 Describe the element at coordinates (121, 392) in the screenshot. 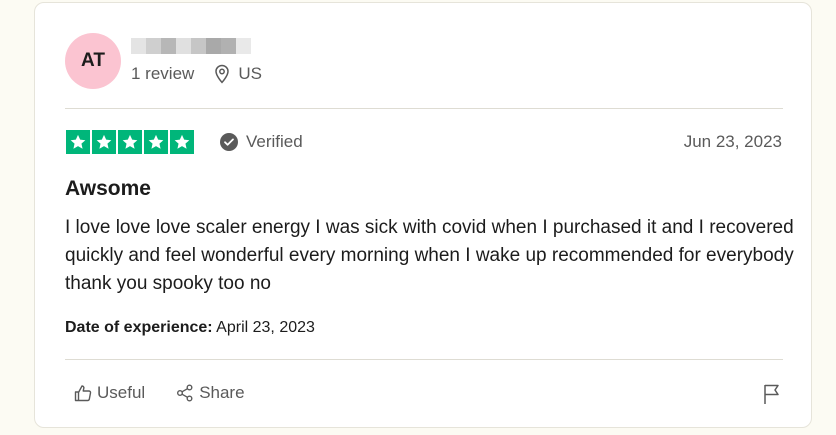

I see `useful-label: Useful` at that location.